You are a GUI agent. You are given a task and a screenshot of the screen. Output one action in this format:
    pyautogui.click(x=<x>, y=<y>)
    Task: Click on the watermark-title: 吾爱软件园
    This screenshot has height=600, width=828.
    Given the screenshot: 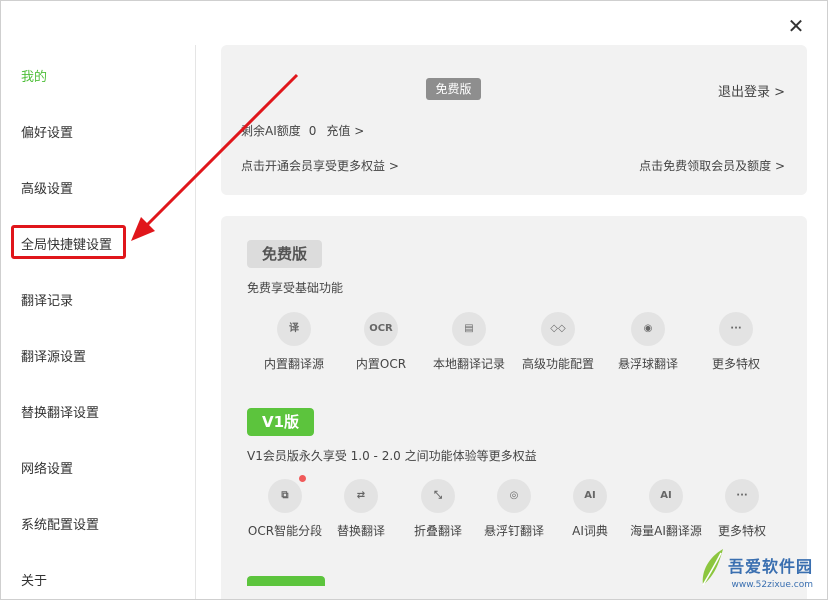 What is the action you would take?
    pyautogui.click(x=770, y=566)
    